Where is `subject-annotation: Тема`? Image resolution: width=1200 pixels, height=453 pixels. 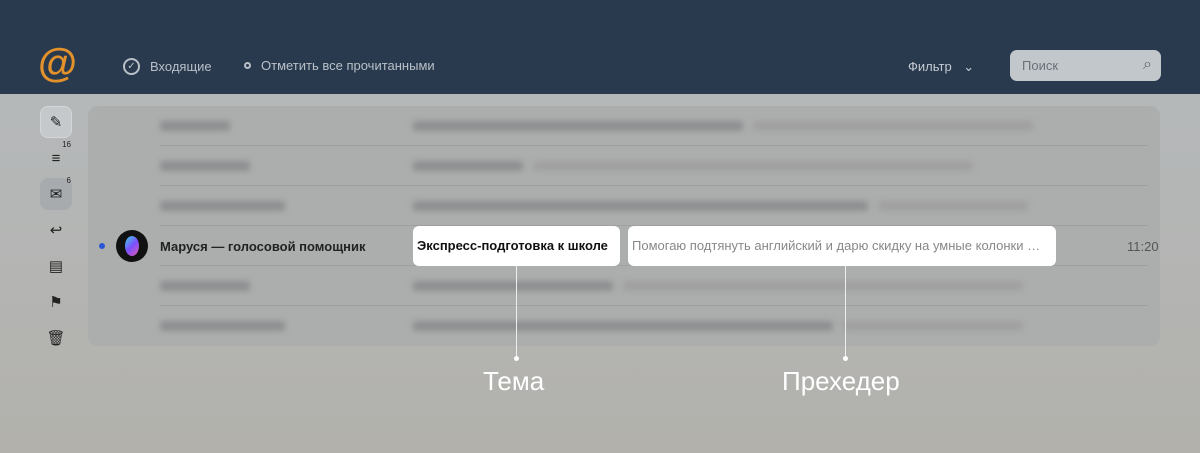
subject-annotation: Тема is located at coordinates (514, 381).